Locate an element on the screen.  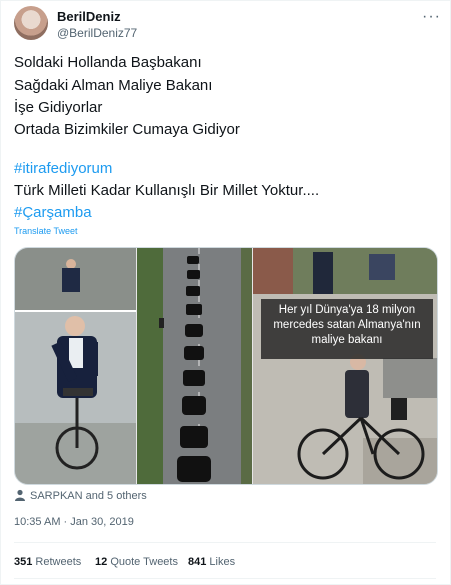
media-panel-left is located at coordinates (75, 366).